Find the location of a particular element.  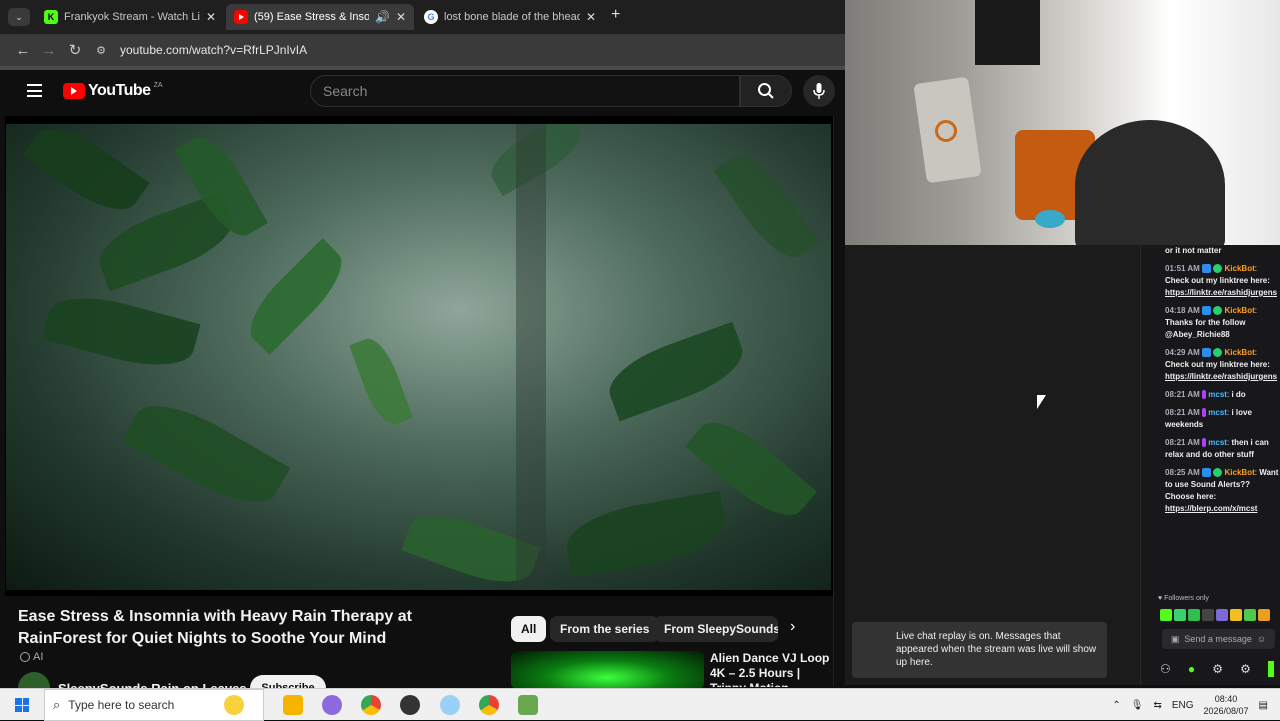

settings-icon: ⚙ is located at coordinates (1245, 669).